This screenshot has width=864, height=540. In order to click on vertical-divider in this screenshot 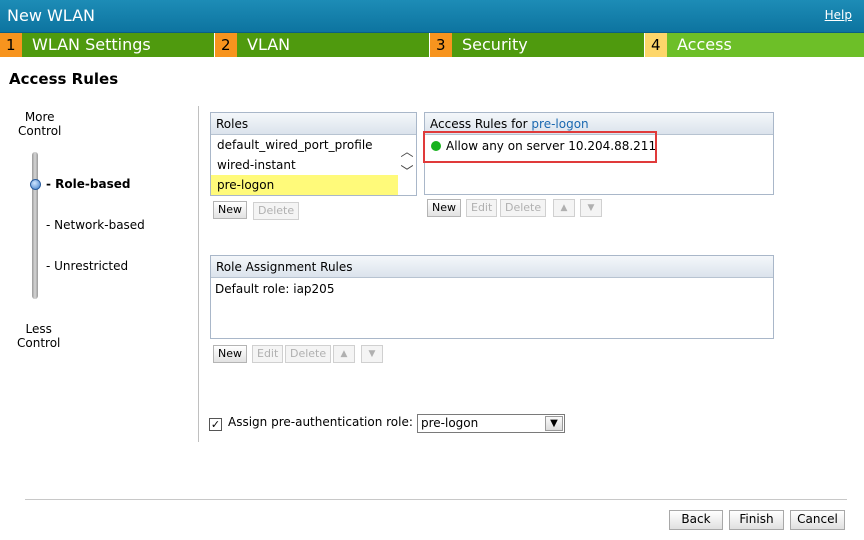, I will do `click(198, 274)`.